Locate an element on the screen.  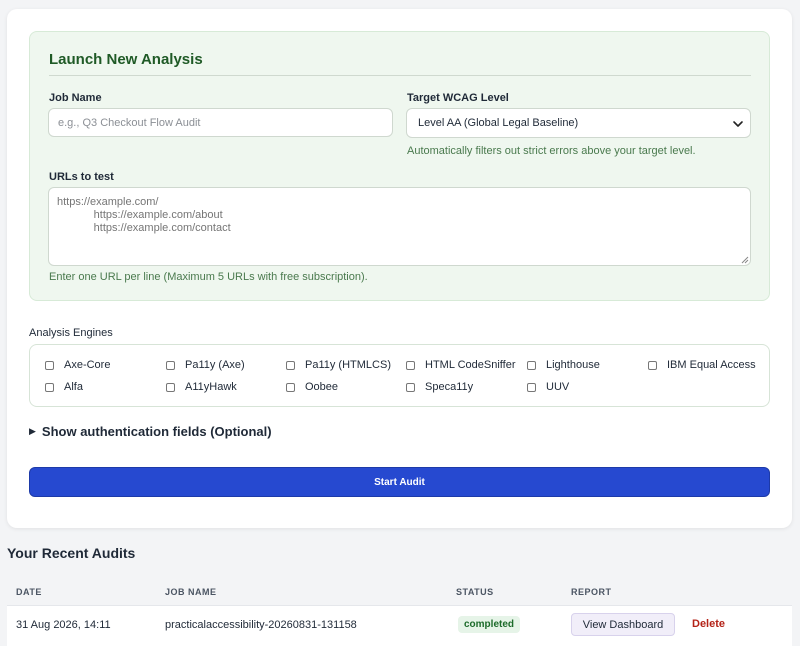
job-name-label: Job Name is located at coordinates (75, 98).